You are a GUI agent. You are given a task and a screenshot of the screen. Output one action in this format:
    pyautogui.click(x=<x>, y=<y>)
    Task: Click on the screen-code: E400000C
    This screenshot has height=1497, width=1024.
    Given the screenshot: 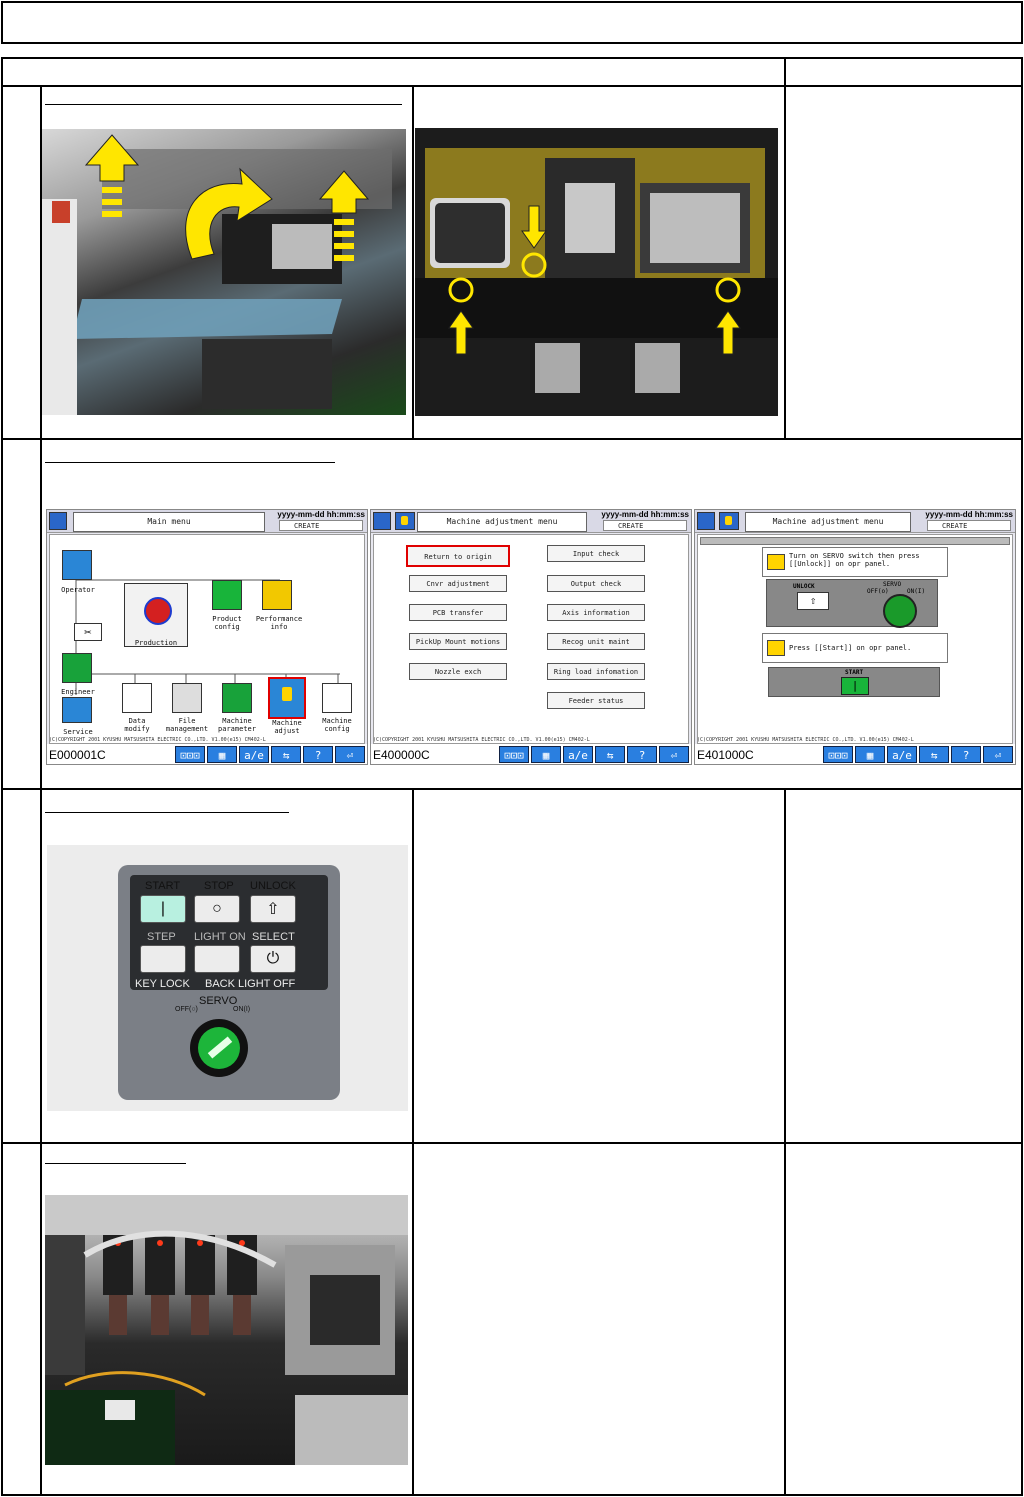 What is the action you would take?
    pyautogui.click(x=401, y=755)
    